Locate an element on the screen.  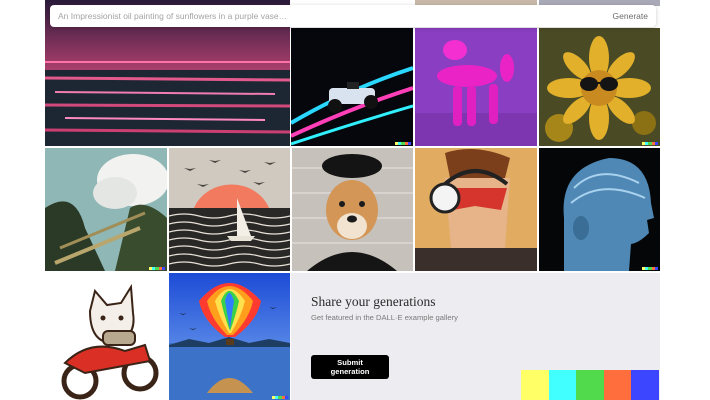
tile-sailboat-birds is located at coordinates (229, 209).